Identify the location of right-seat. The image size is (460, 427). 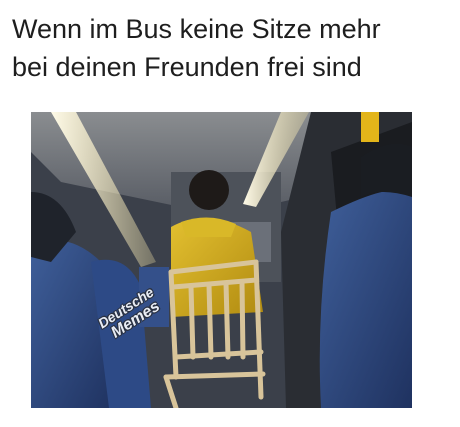
(365, 298).